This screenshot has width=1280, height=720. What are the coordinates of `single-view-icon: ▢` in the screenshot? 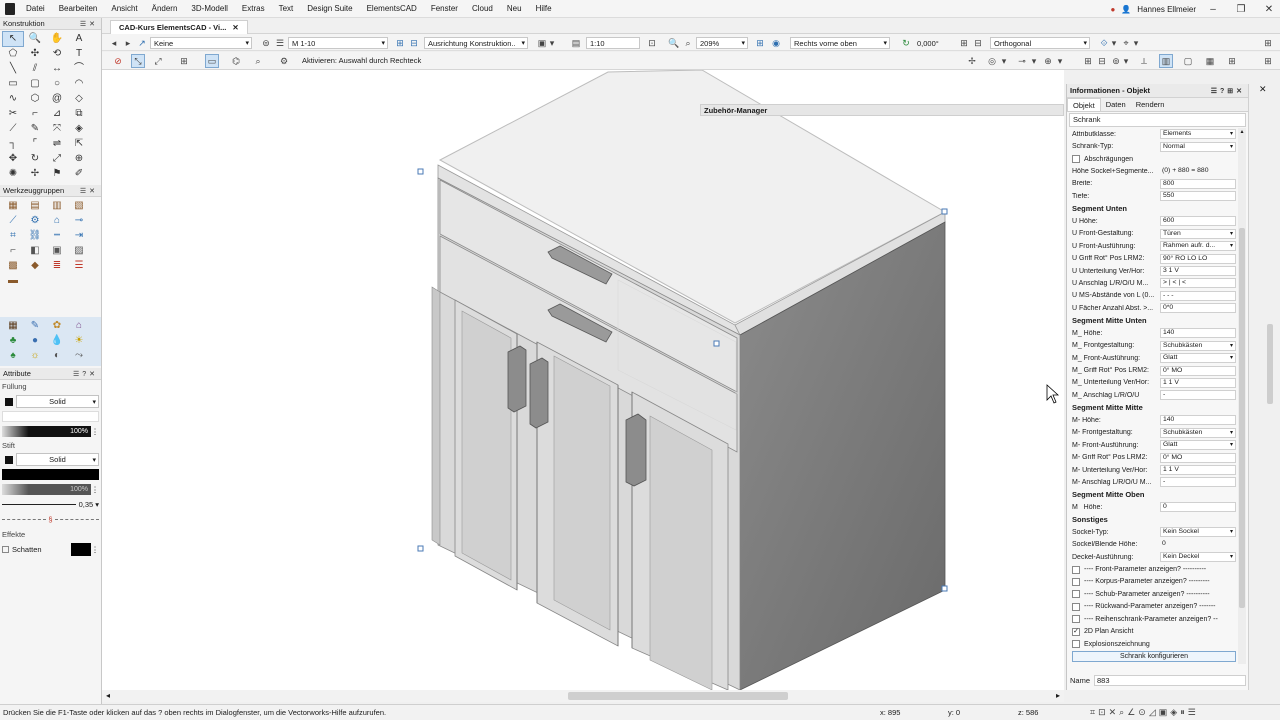 It's located at (1188, 61).